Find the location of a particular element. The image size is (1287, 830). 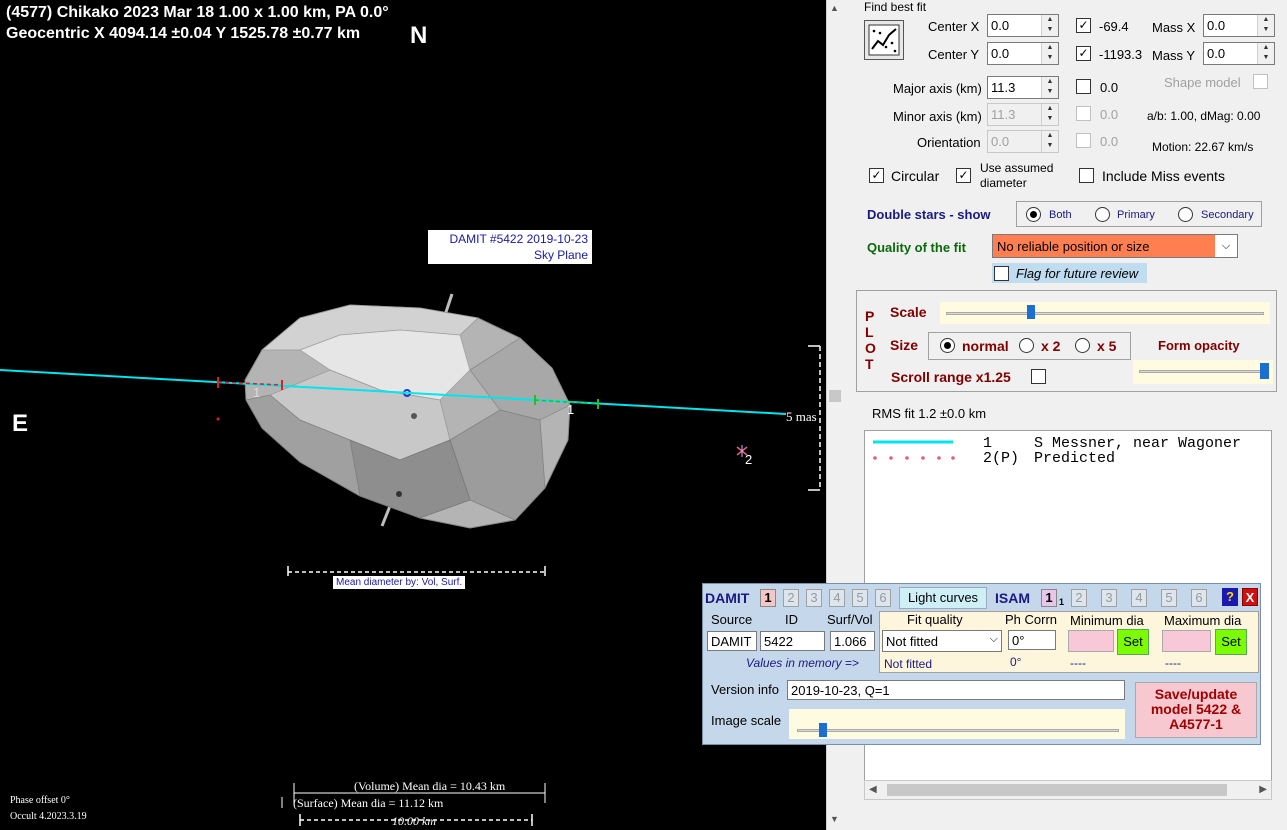

include-miss-label: Include Miss events is located at coordinates (1163, 176).